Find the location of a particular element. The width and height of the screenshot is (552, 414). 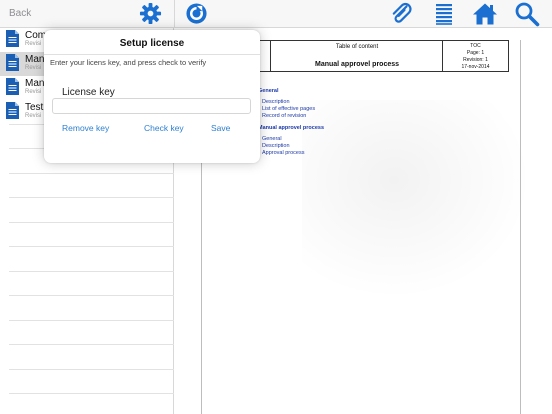

remove-key-button: Remove key is located at coordinates (85, 128).